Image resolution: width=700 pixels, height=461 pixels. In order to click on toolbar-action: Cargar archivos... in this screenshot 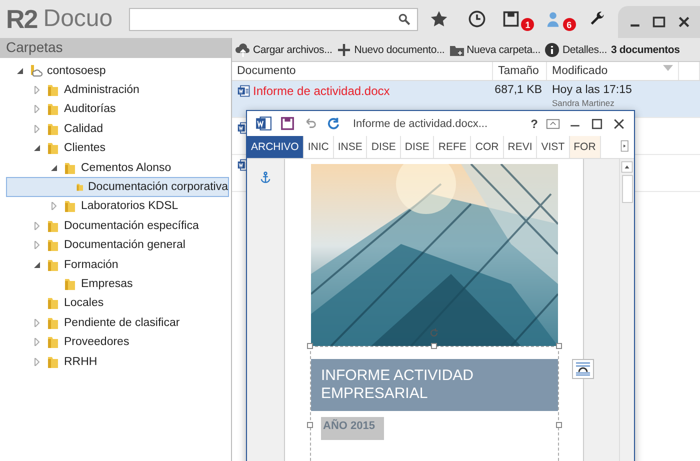, I will do `click(283, 50)`.